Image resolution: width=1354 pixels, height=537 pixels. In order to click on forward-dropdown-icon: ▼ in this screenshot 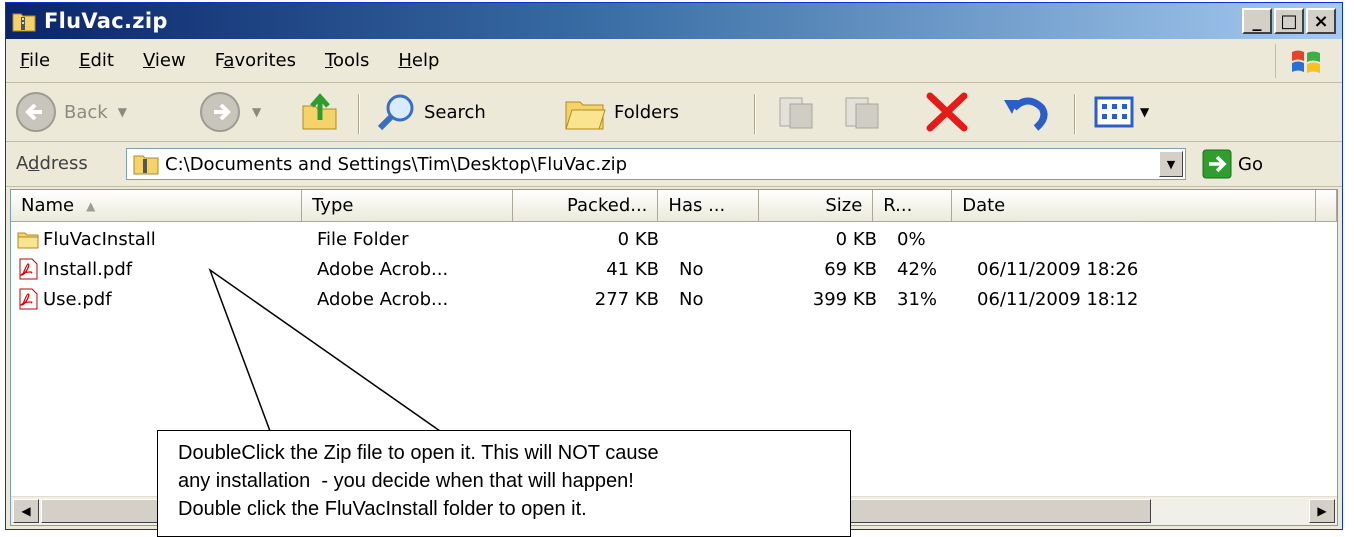, I will do `click(256, 112)`.